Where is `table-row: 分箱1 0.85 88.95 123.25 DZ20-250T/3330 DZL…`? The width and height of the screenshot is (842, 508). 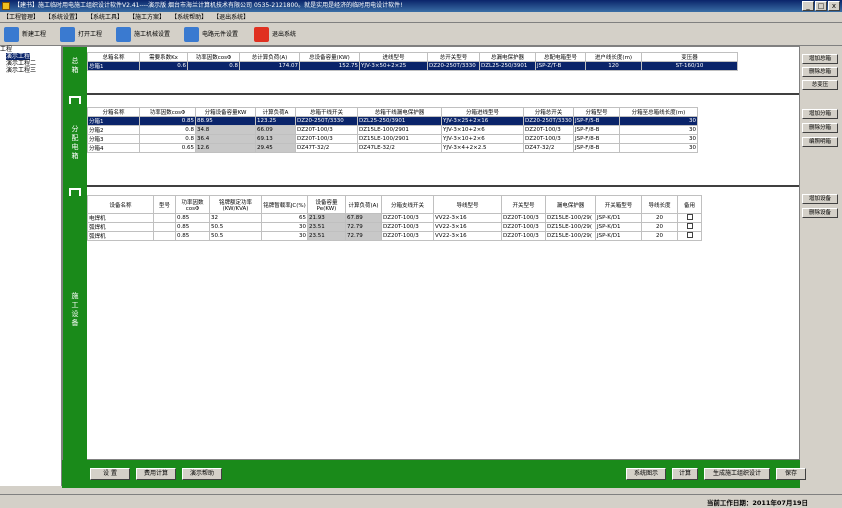
table-row: 分箱1 0.85 88.95 123.25 DZ20-250T/3330 DZL… is located at coordinates (392, 121).